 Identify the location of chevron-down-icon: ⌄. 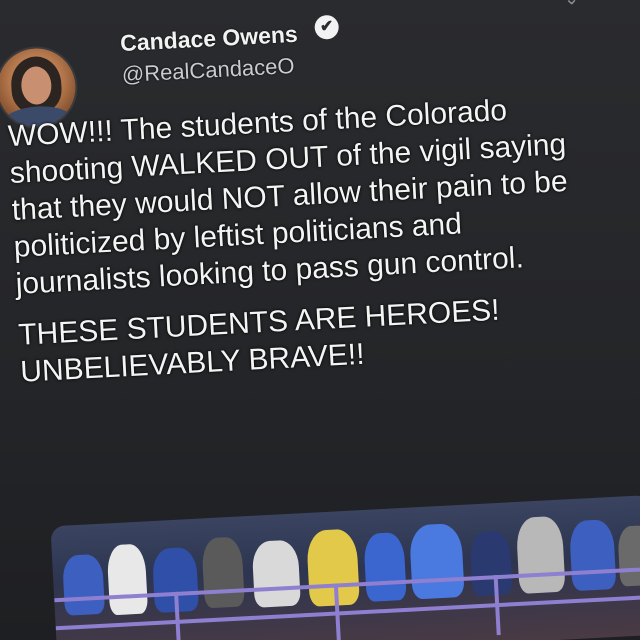
(571, 4).